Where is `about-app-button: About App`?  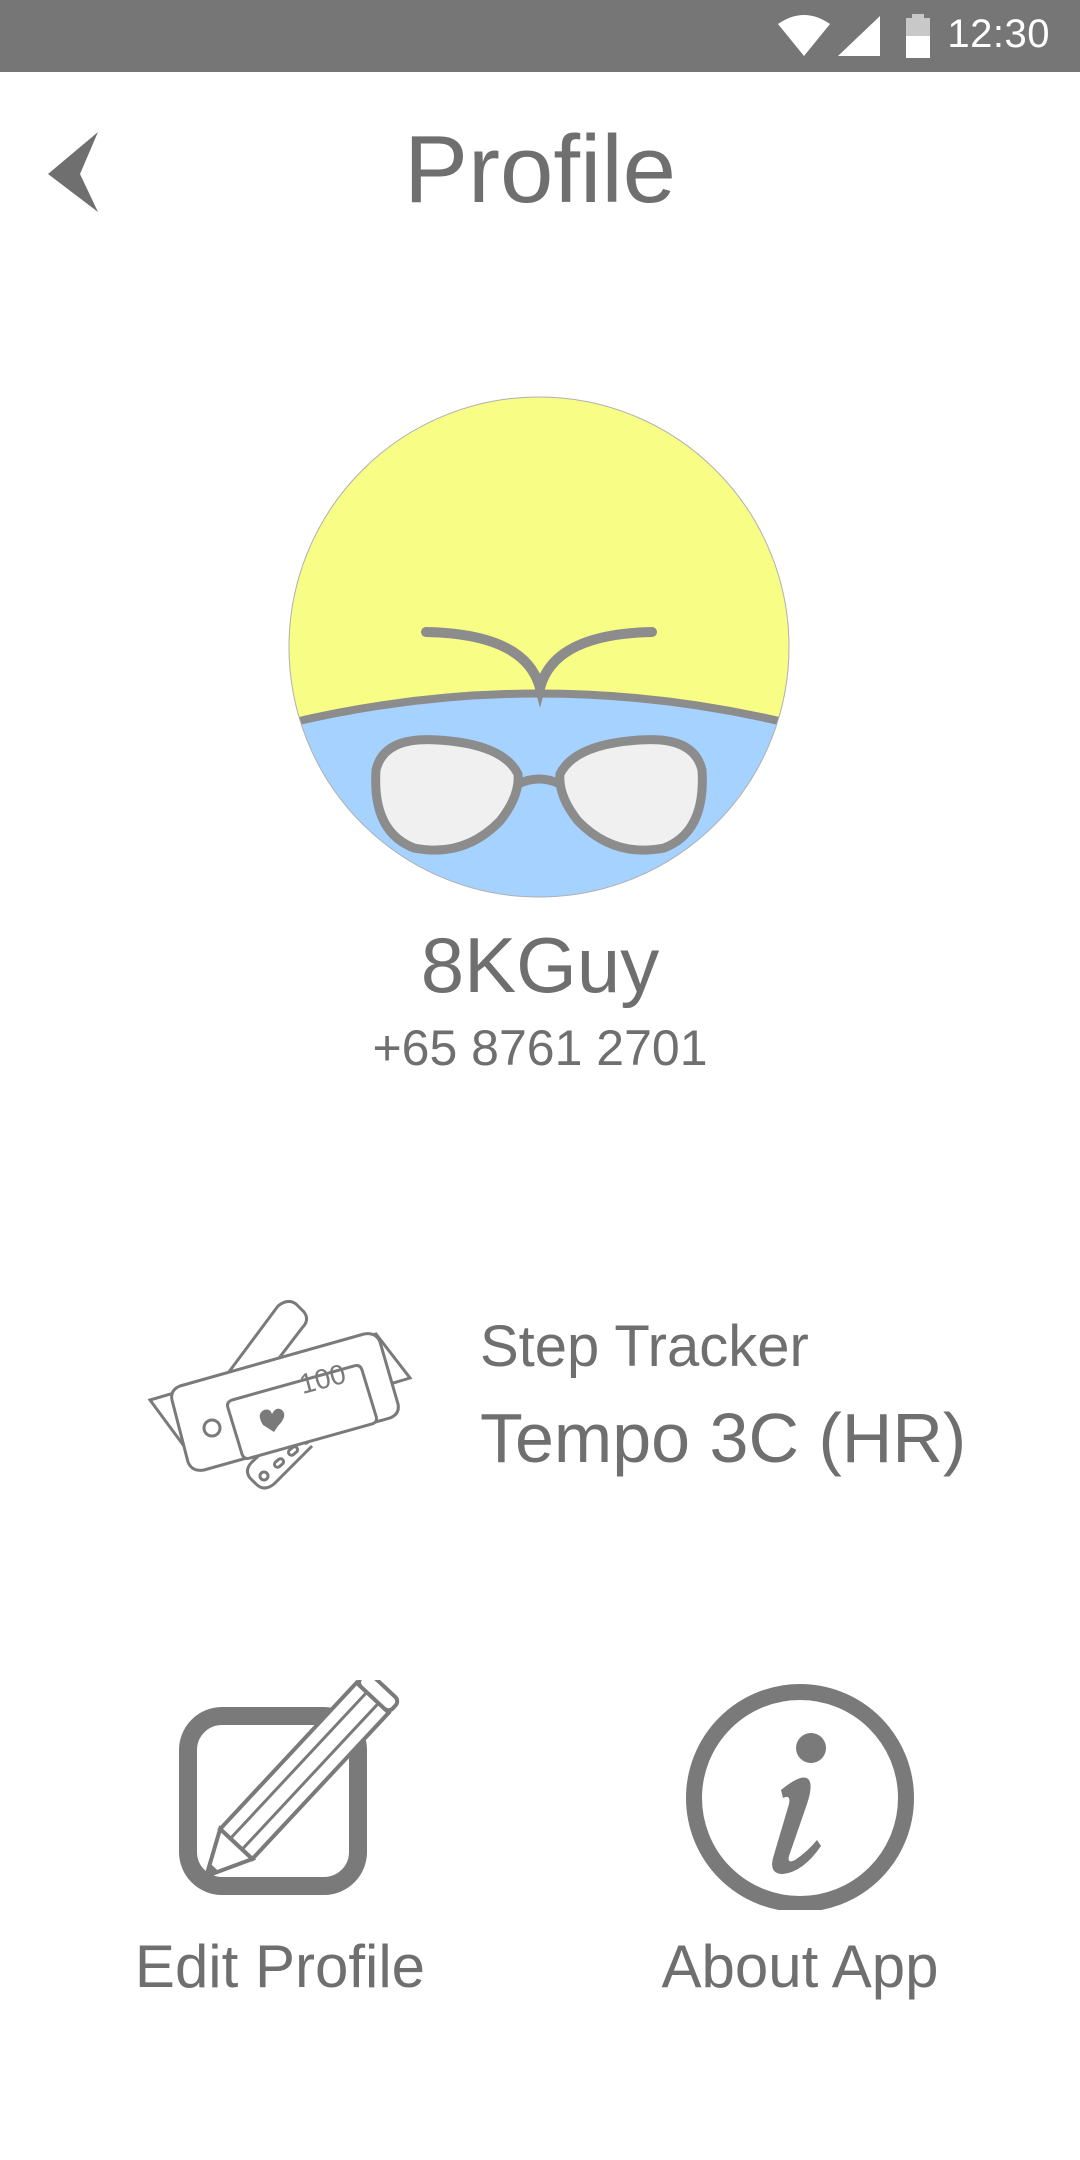 about-app-button: About App is located at coordinates (800, 1845).